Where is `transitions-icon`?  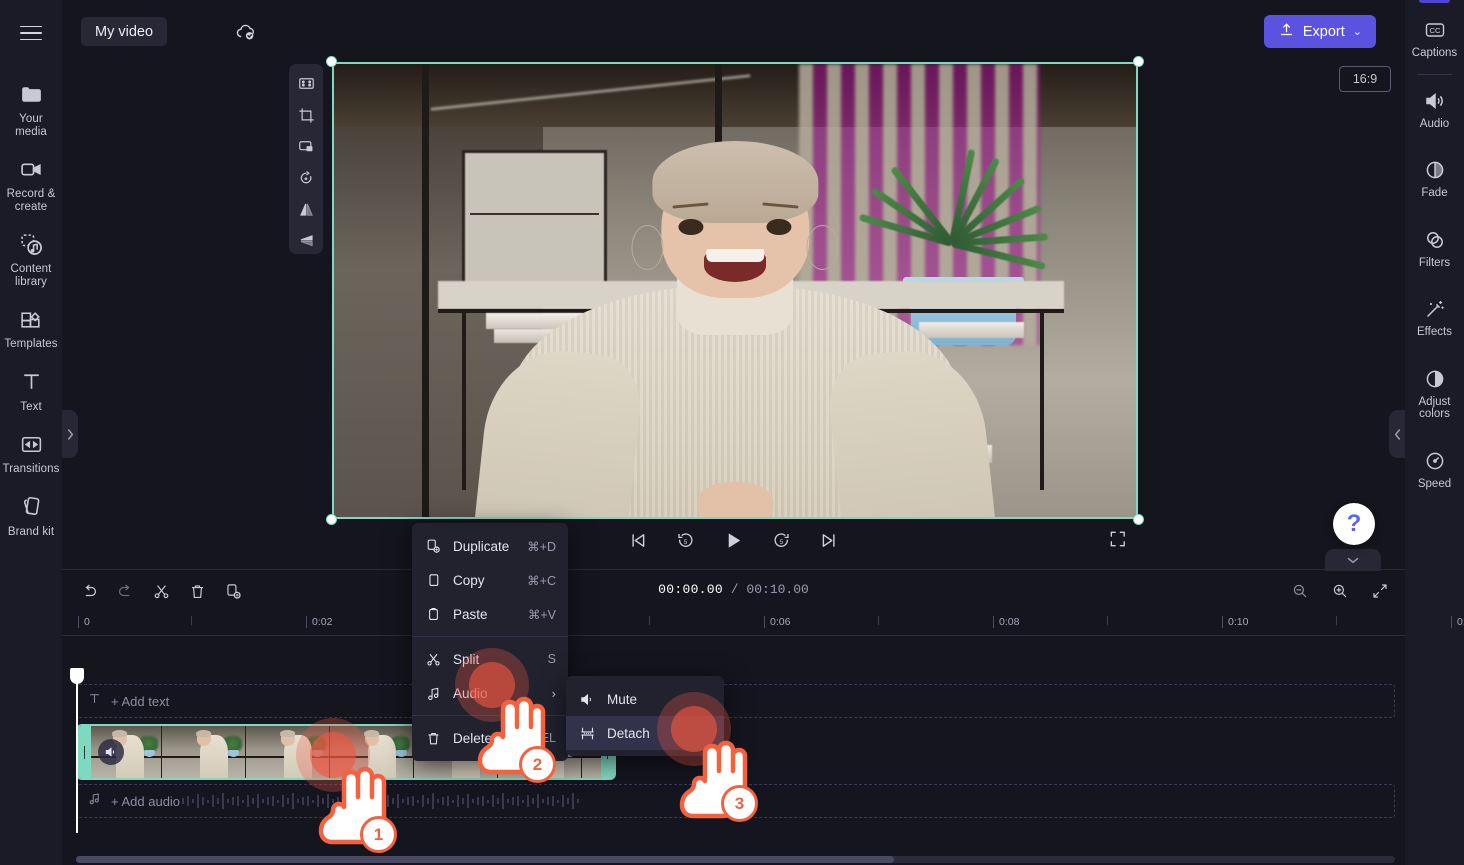 transitions-icon is located at coordinates (31, 444).